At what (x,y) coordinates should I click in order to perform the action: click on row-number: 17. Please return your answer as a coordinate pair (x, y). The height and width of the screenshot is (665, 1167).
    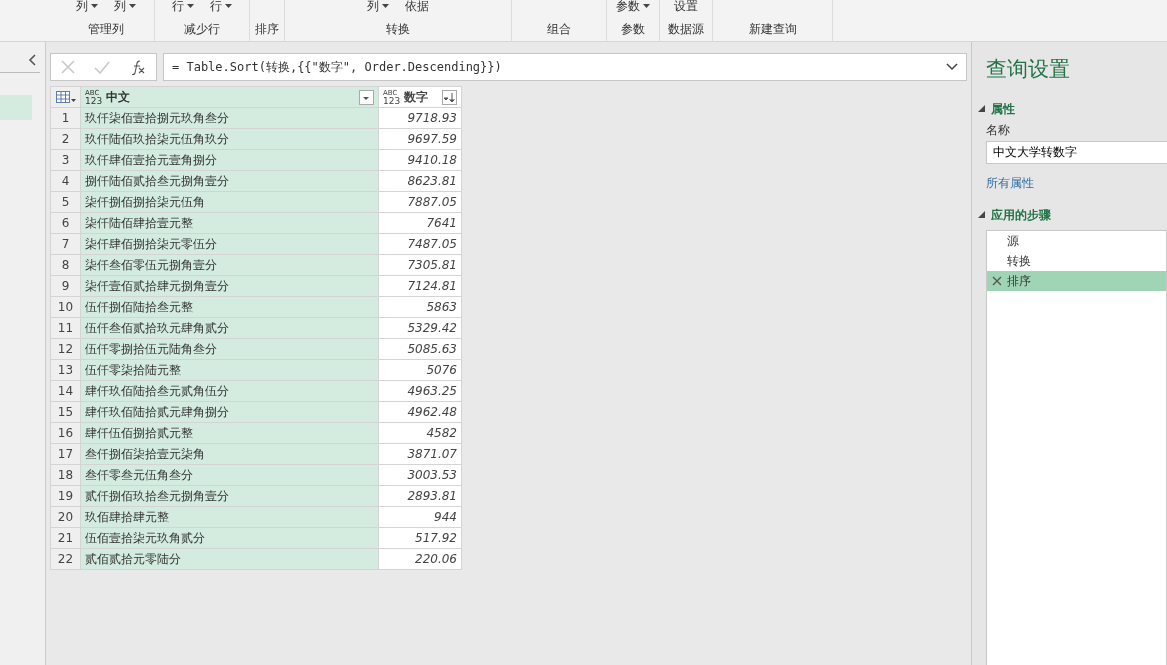
    Looking at the image, I should click on (65, 454).